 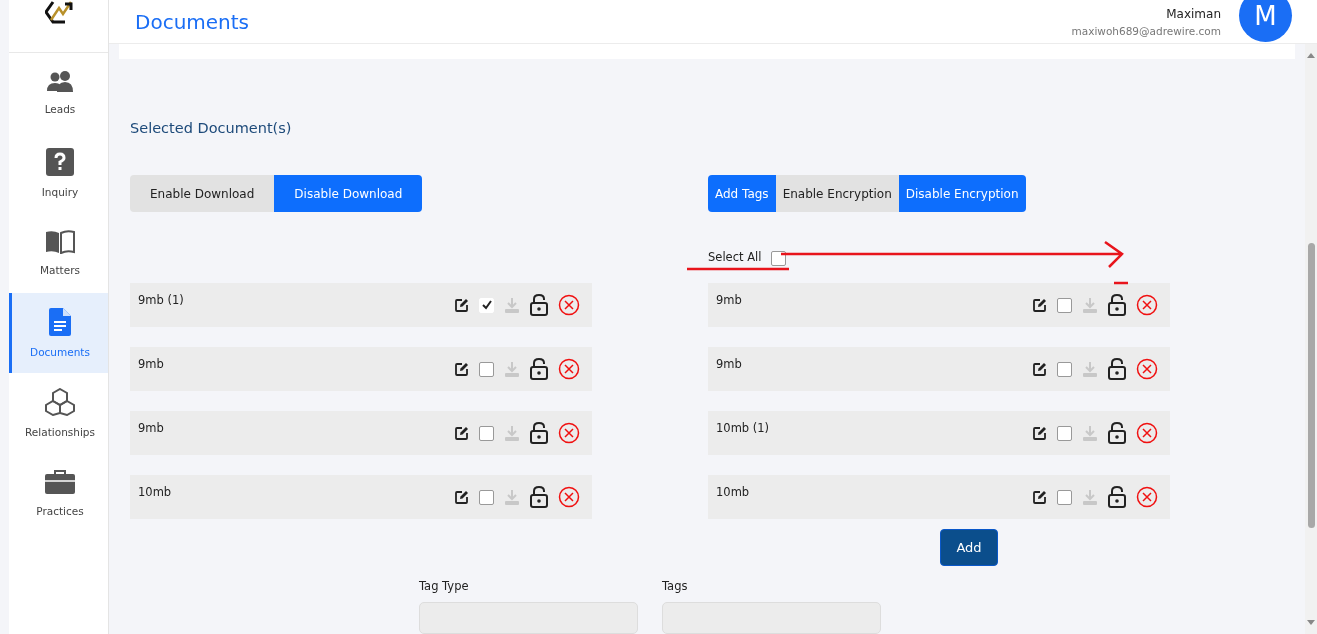 I want to click on people-icon, so click(x=60, y=82).